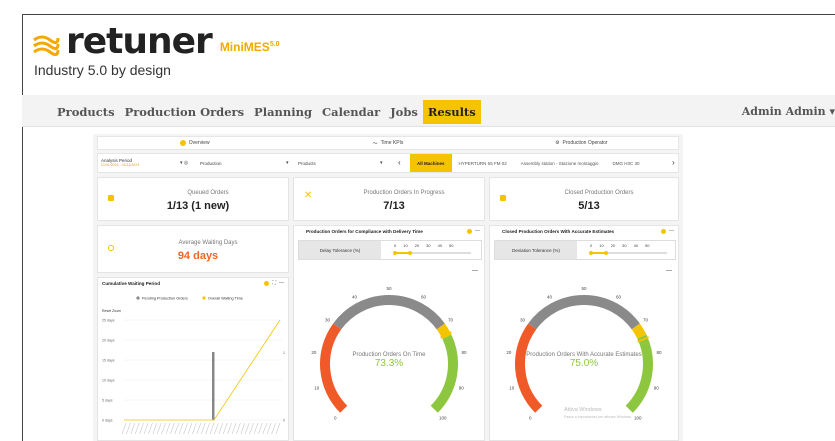 The width and height of the screenshot is (835, 441). Describe the element at coordinates (523, 319) in the screenshot. I see `gauge-tick-label: 30` at that location.